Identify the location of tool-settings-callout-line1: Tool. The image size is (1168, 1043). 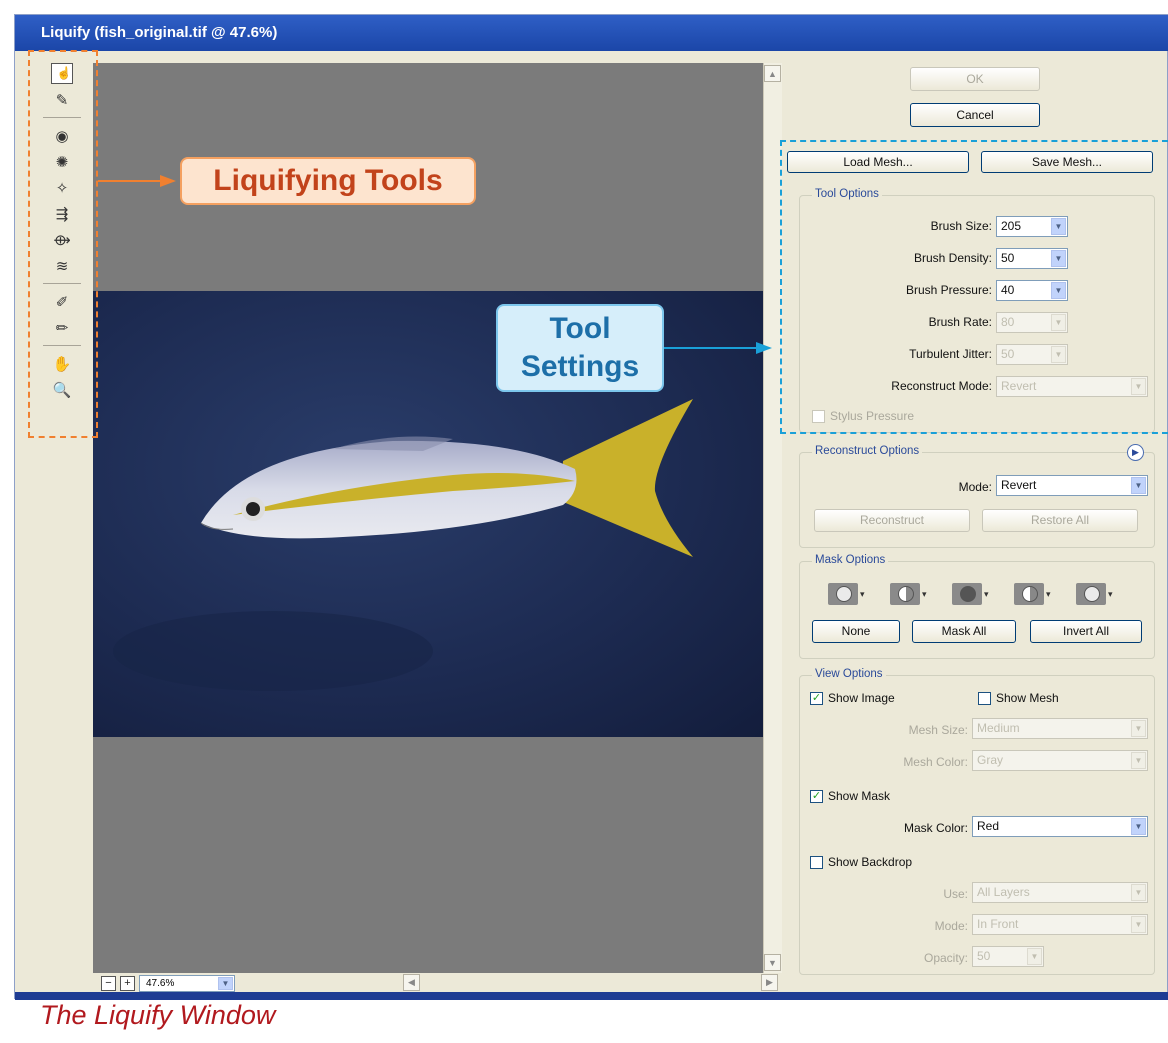
(580, 328).